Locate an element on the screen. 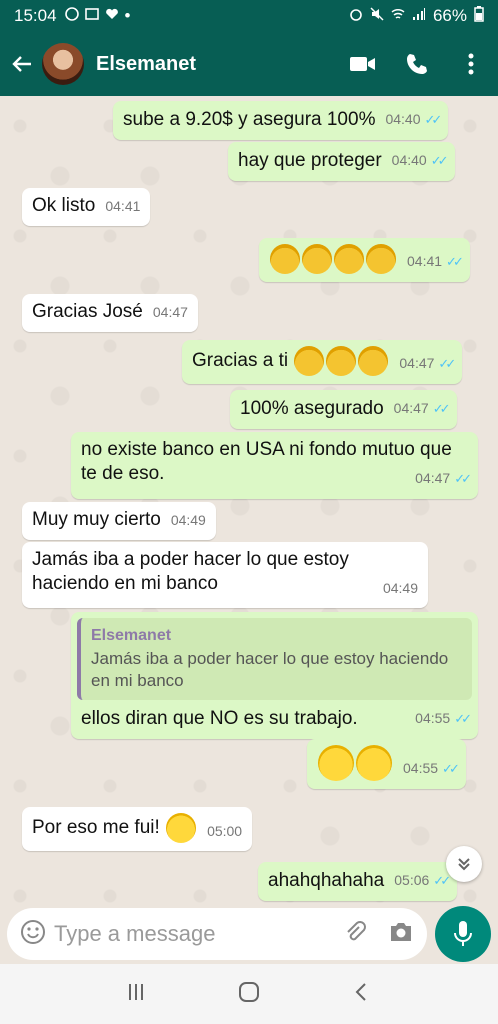 This screenshot has width=498, height=1024. tears-of-joy-icon is located at coordinates (181, 828).